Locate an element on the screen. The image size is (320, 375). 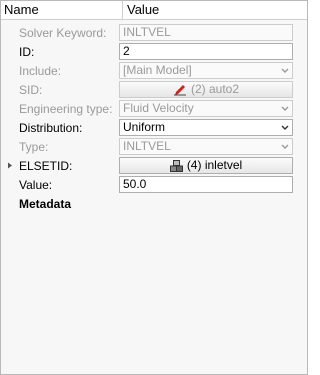
row-include: Include: [Main Model] is located at coordinates (154, 70).